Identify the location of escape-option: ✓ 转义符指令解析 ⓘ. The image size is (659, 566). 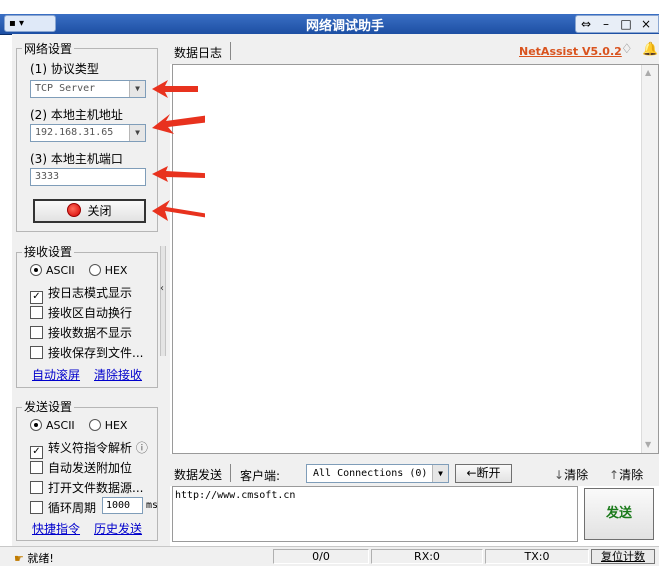
(89, 449).